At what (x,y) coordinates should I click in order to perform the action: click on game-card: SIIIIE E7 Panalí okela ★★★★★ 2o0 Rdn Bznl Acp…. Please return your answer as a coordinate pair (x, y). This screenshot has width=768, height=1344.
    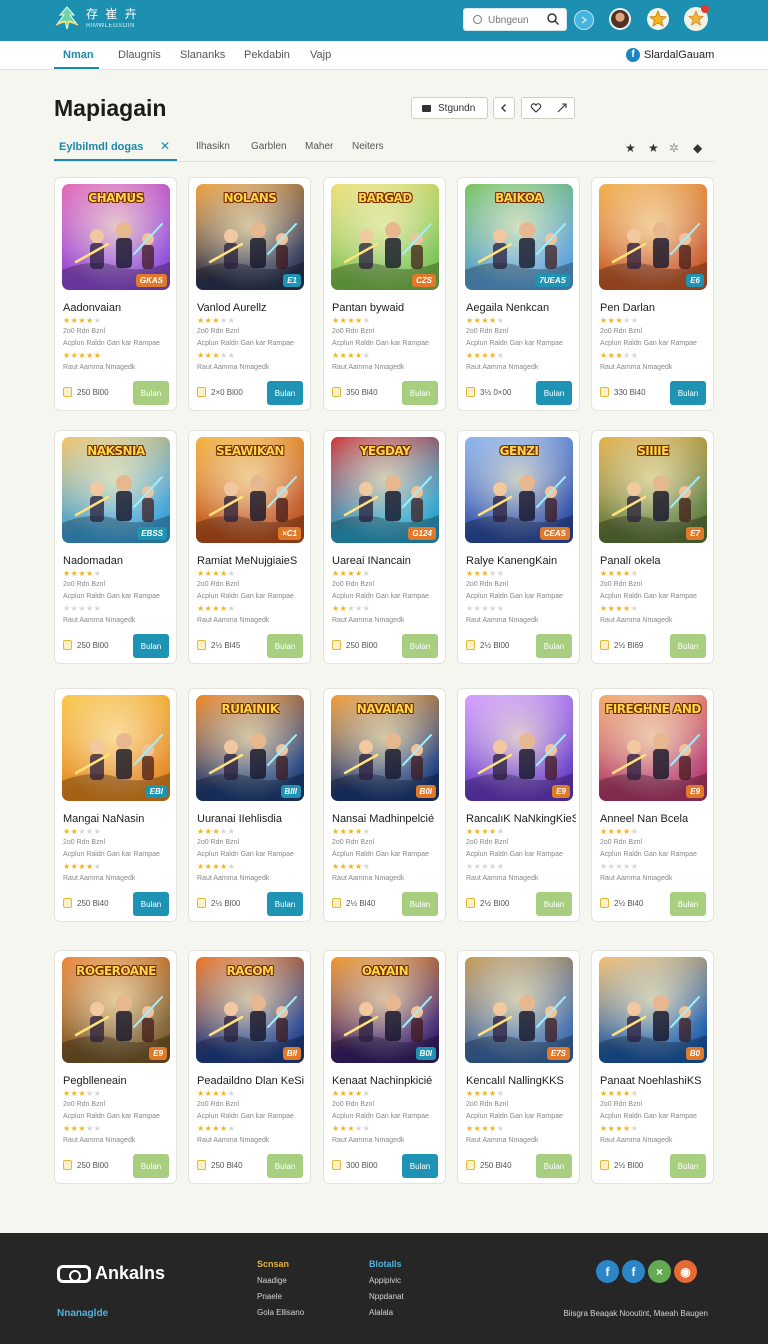
    Looking at the image, I should click on (652, 547).